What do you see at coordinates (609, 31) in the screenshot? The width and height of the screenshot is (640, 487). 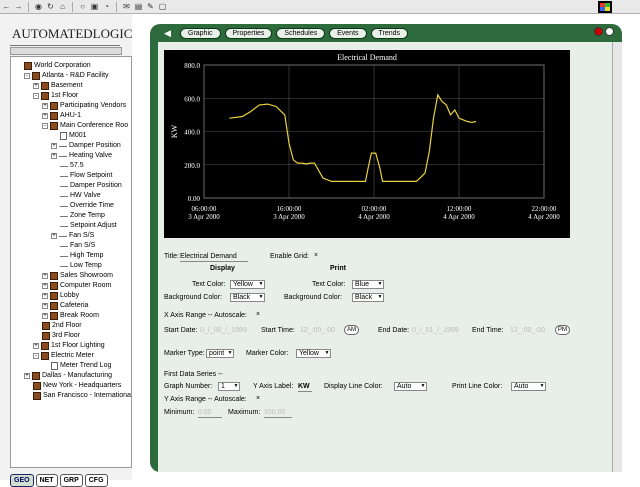 I see `help-icon` at bounding box center [609, 31].